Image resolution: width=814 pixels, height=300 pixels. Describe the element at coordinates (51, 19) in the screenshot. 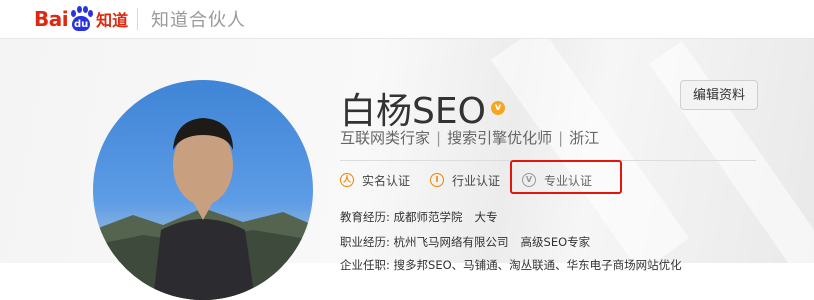

I see `logo-bai-text: Bai` at that location.